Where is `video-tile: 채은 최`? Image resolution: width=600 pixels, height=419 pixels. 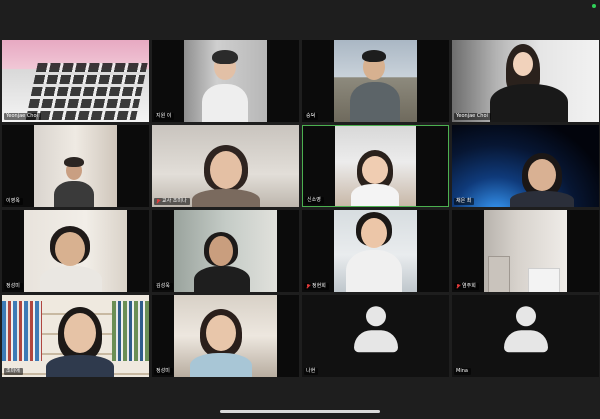
video-tile: 채은 최 is located at coordinates (525, 166).